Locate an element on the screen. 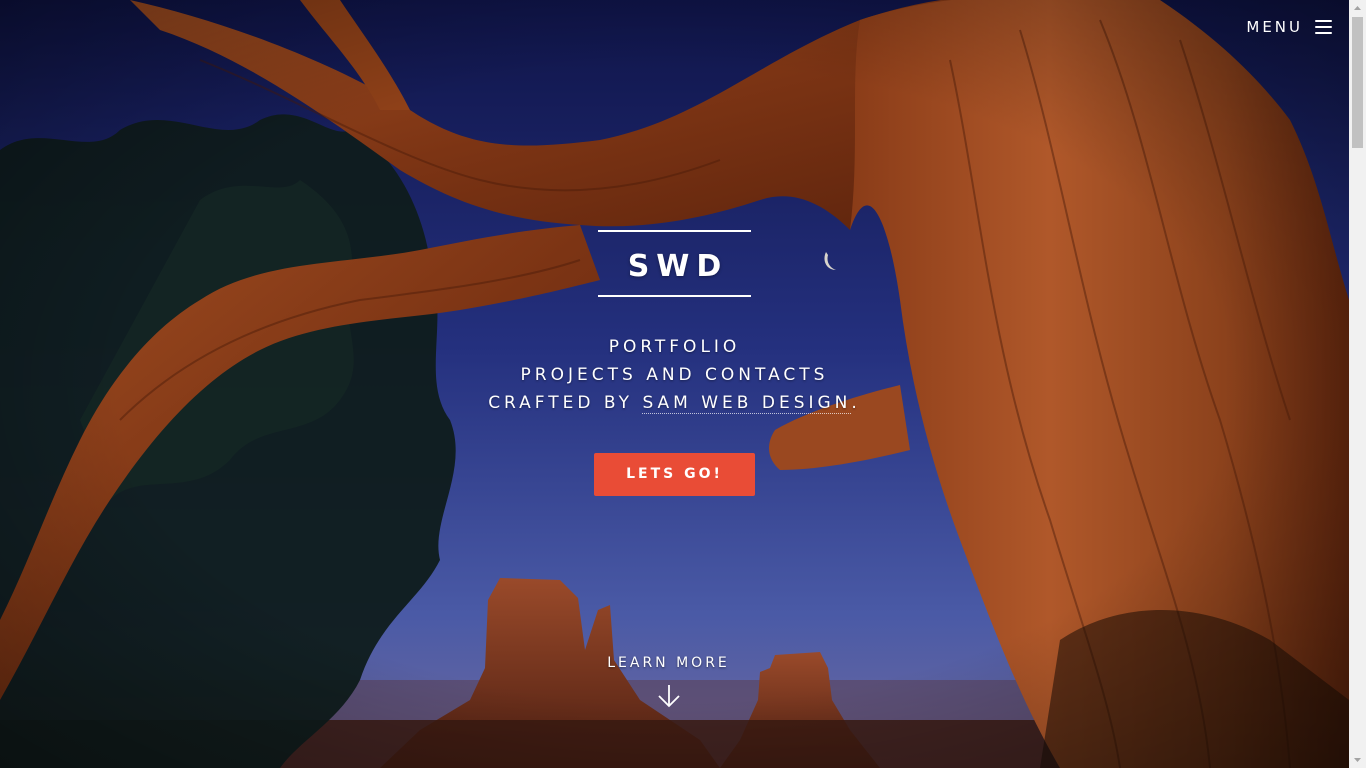 The height and width of the screenshot is (768, 1366). tagline-line-3: CRAFTED BY SAM WEB DESIGN. is located at coordinates (674, 403).